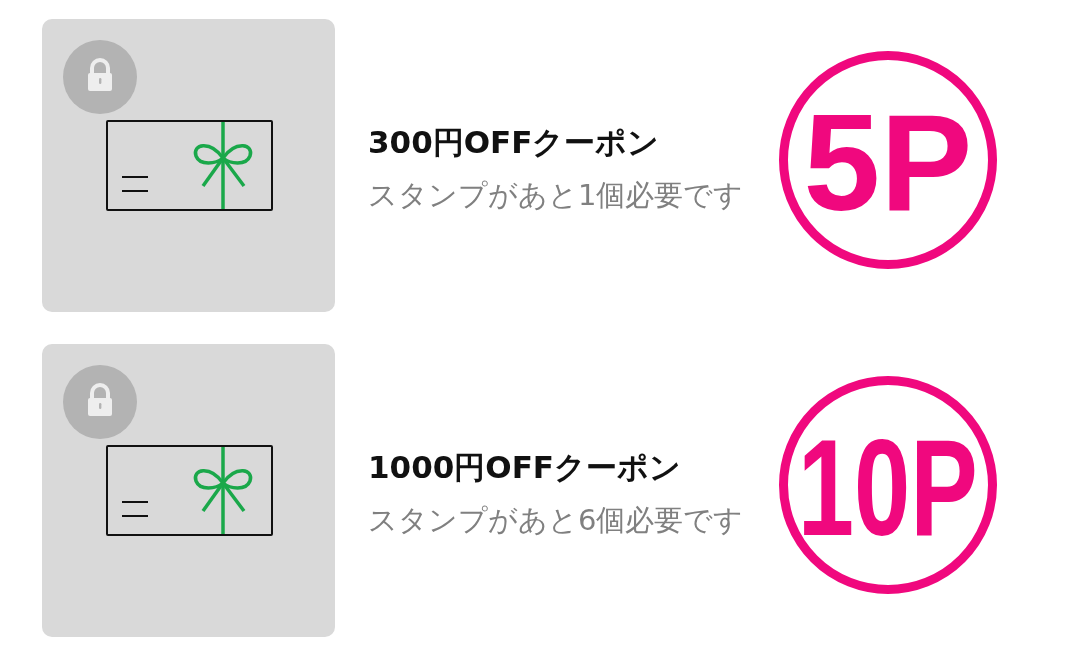 This screenshot has height=671, width=1080. What do you see at coordinates (556, 195) in the screenshot?
I see `stamps-needed-text: スタンプがあと1個必要です` at bounding box center [556, 195].